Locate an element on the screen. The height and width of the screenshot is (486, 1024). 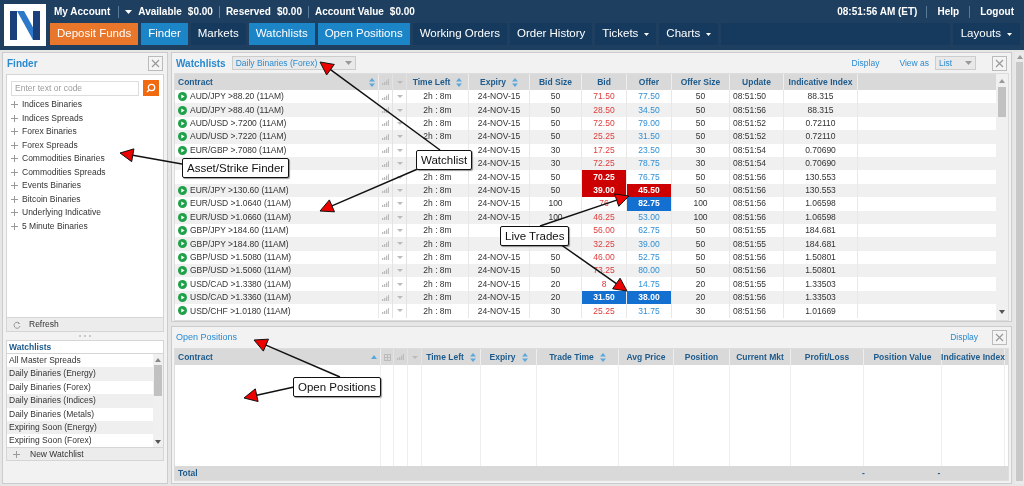
deposit-button: Deposit Funds is located at coordinates (94, 34).